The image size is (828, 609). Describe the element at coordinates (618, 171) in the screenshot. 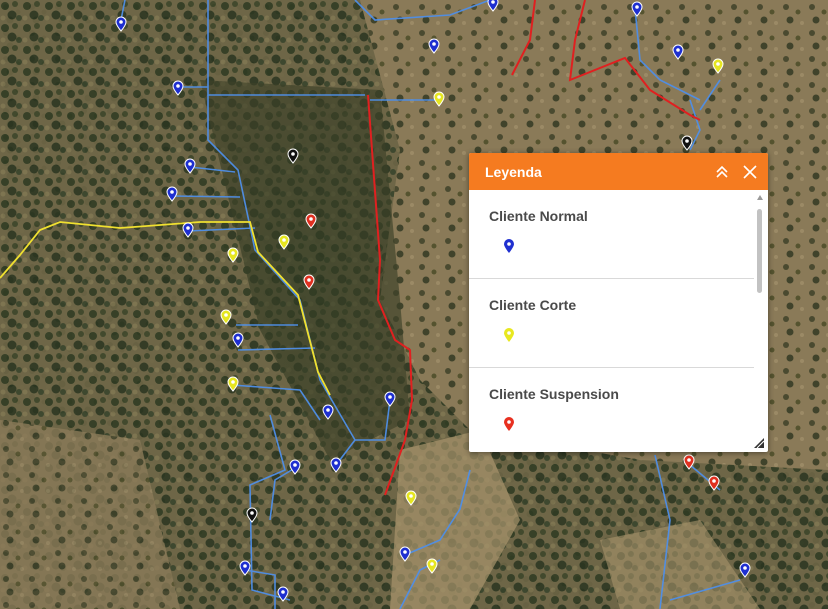

I see `legend-header: Leyenda` at that location.